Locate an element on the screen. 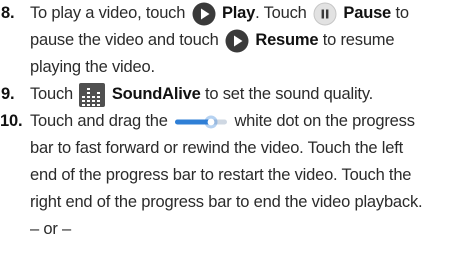 The height and width of the screenshot is (267, 476). step-text: to set the sound quality. is located at coordinates (289, 94).